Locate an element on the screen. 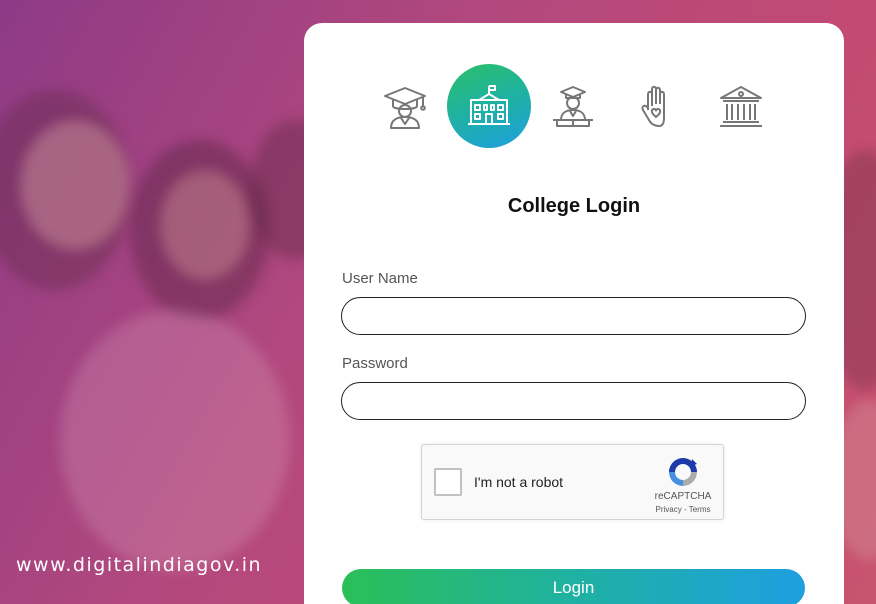 Image resolution: width=876 pixels, height=604 pixels. password-input is located at coordinates (573, 401).